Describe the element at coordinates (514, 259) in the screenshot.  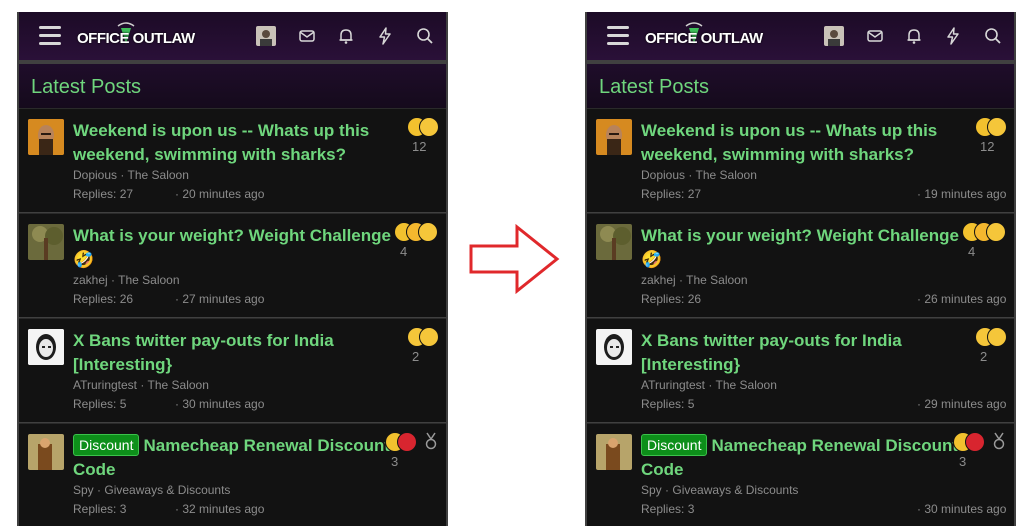
I see `arrow-right-icon` at that location.